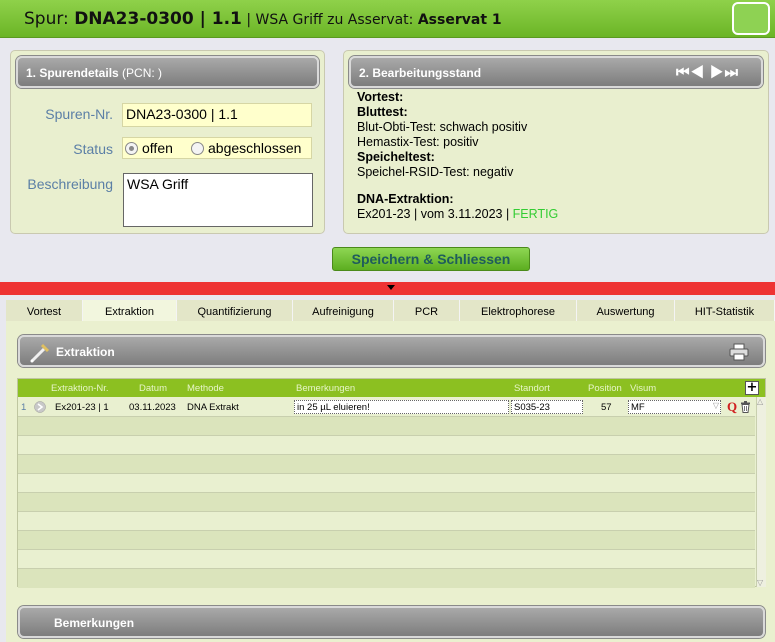  Describe the element at coordinates (130, 310) in the screenshot. I see `tab-extraktion: Extraktion` at that location.